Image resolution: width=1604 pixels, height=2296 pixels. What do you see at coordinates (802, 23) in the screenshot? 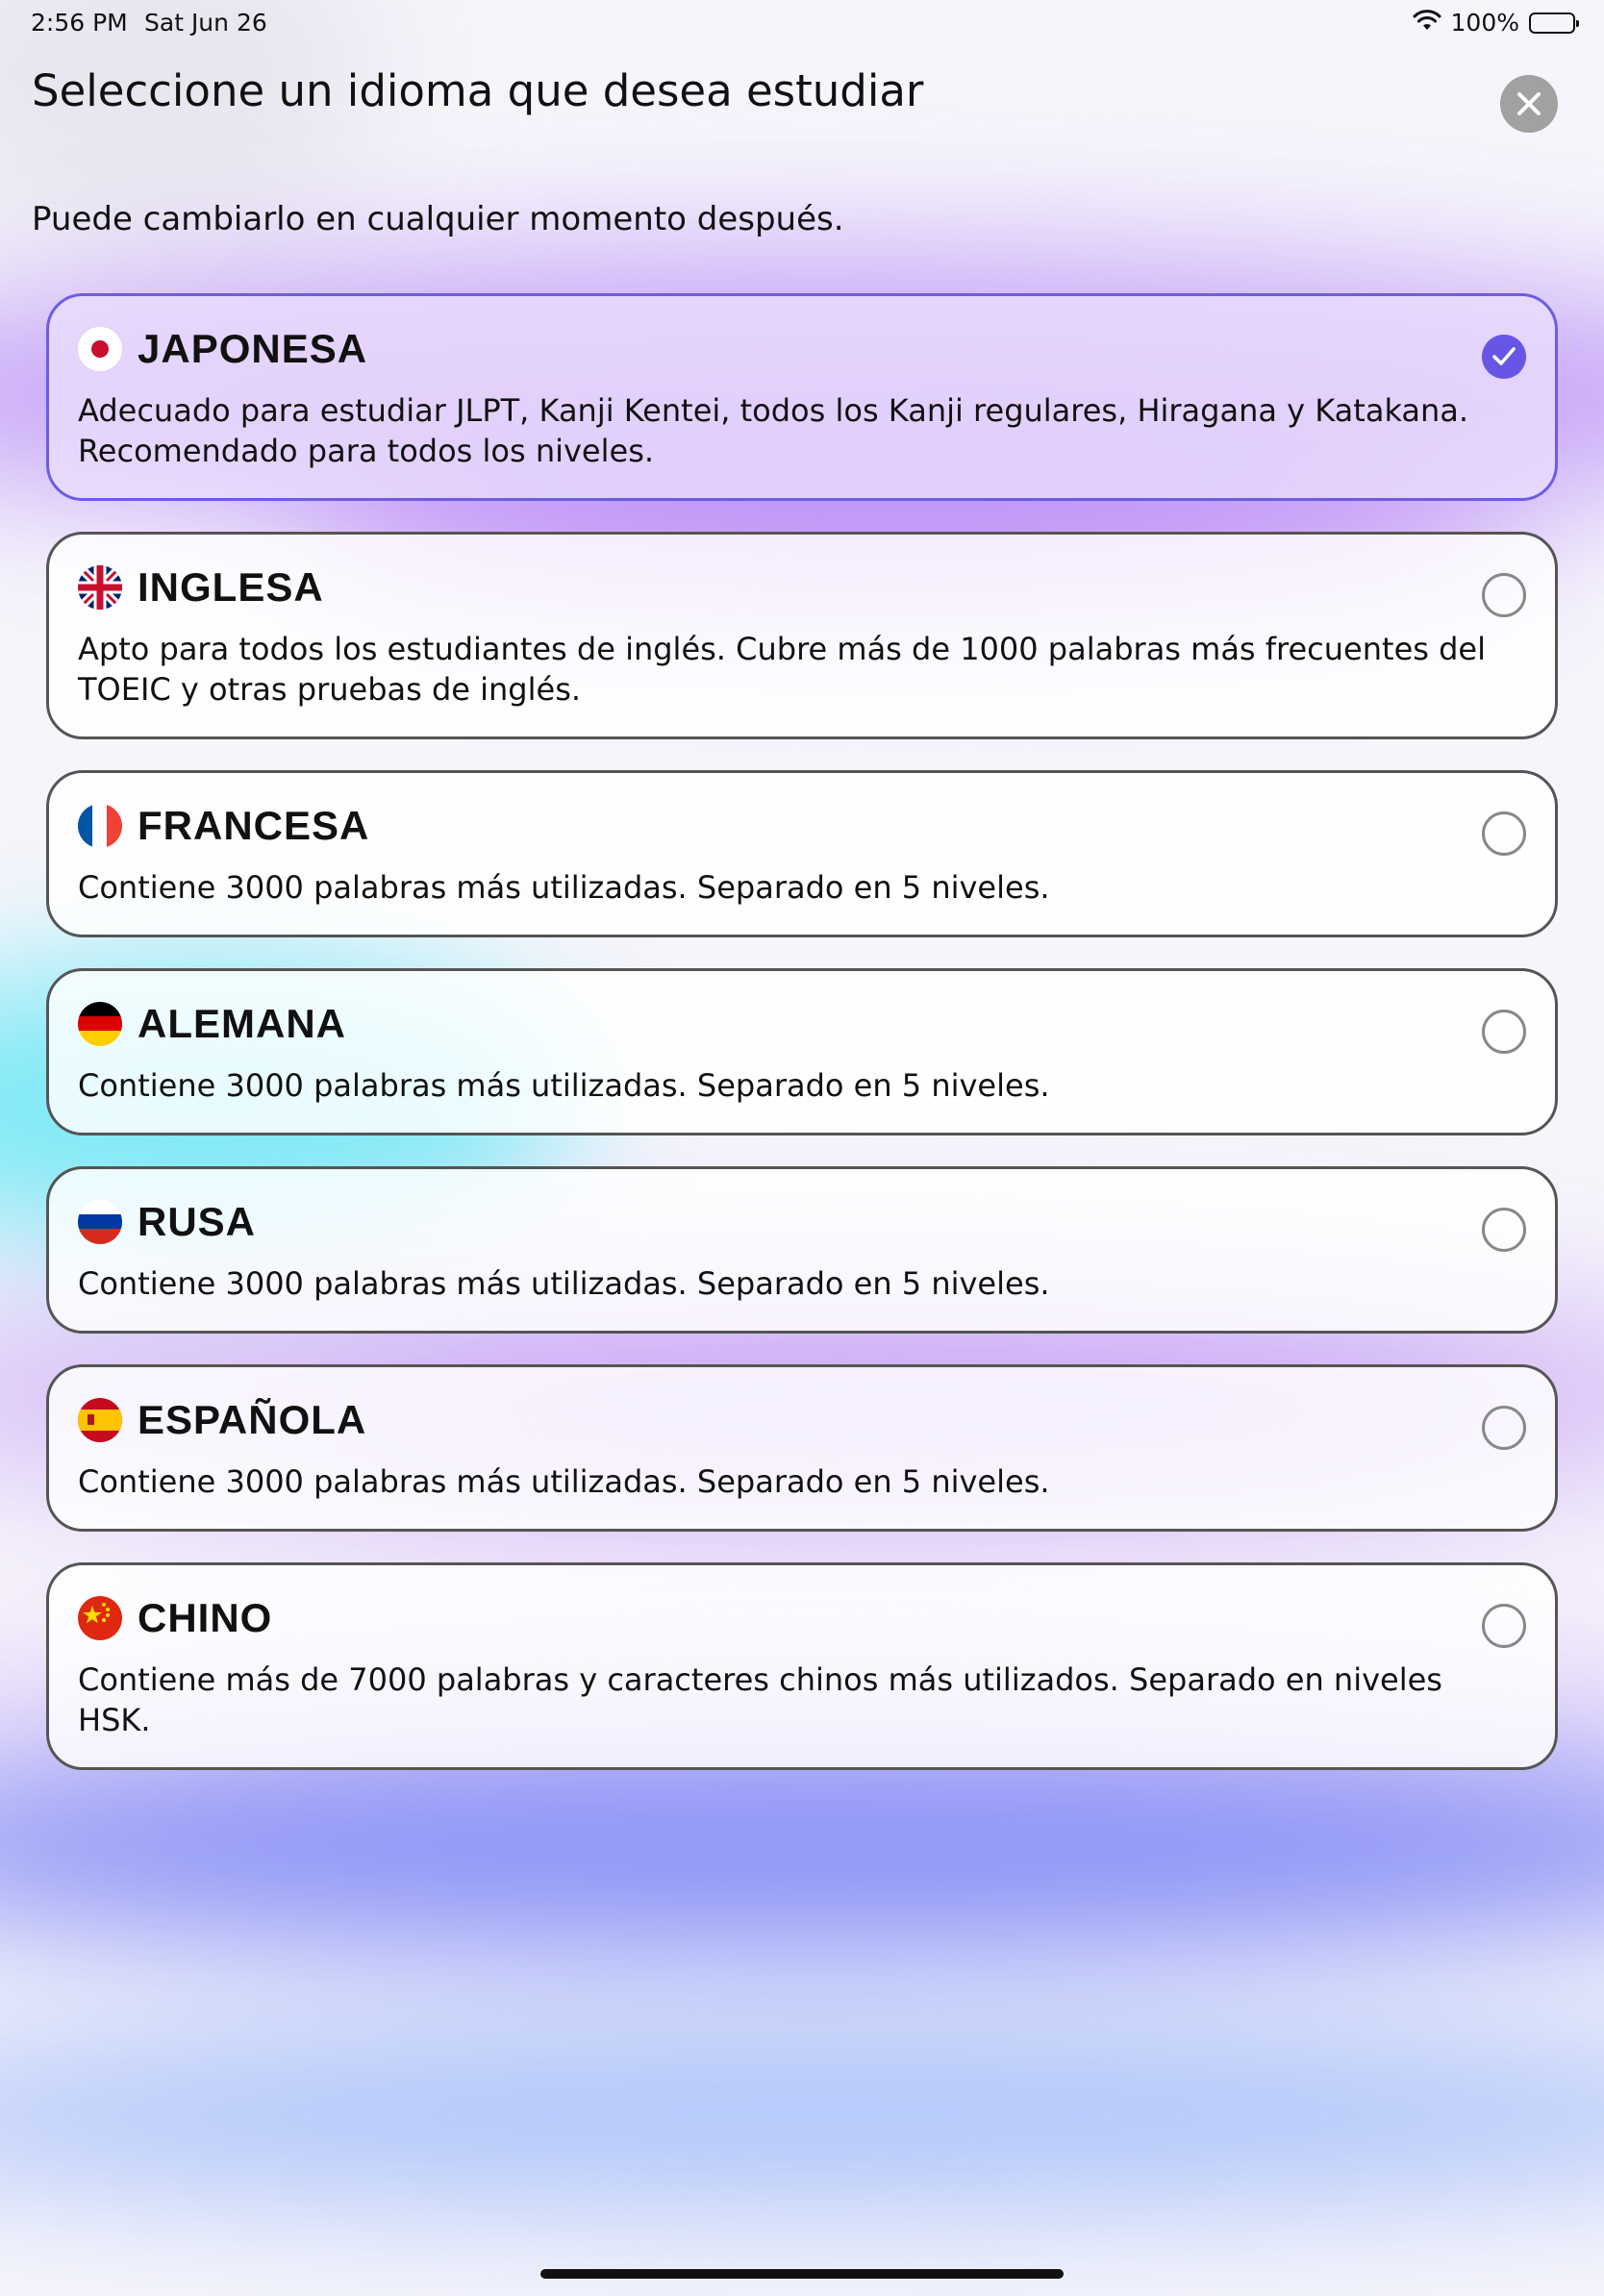
I see `status-bar: 2:56 PM Sat Jun 26 100%` at bounding box center [802, 23].